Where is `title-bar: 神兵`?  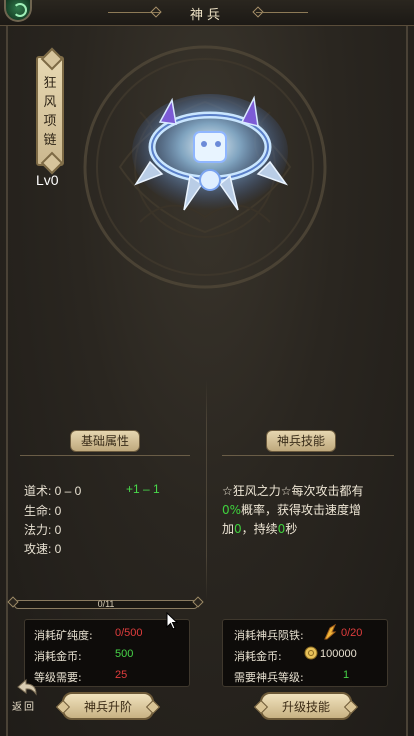
title-bar: 神兵 is located at coordinates (207, 13).